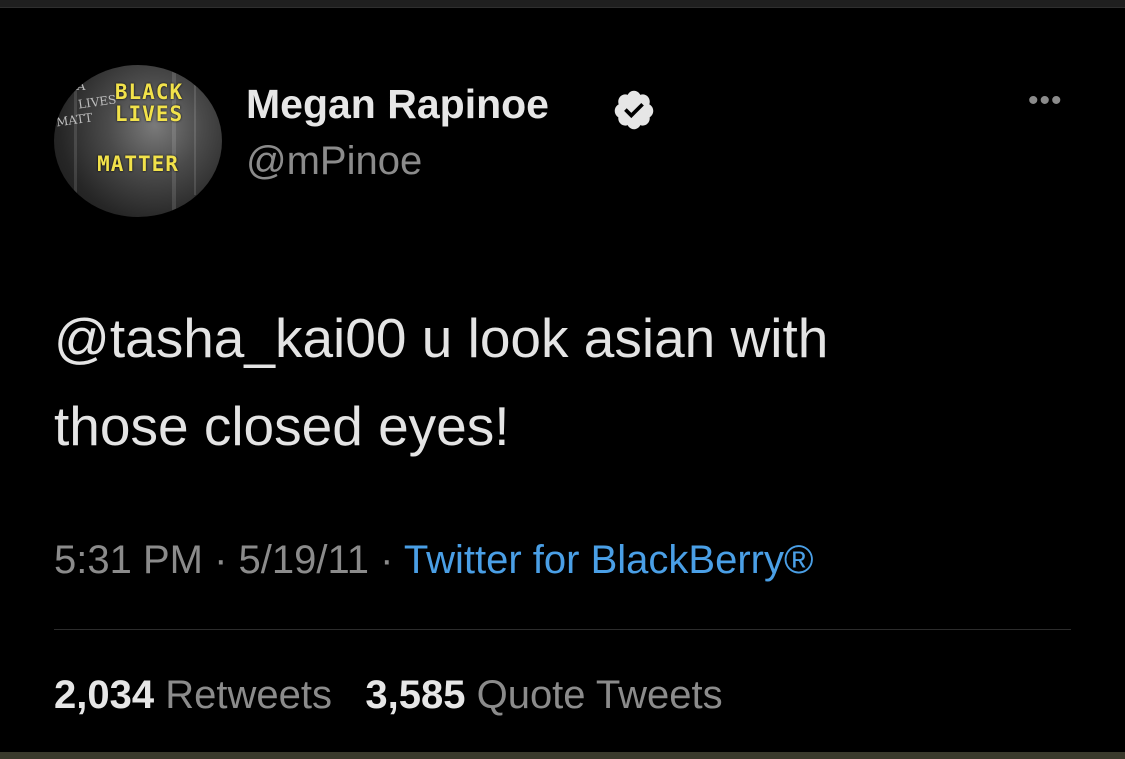 This screenshot has width=1125, height=759. I want to click on tweet-stats: 2,034 Retweets 3,585 Quote Tweets, so click(388, 695).